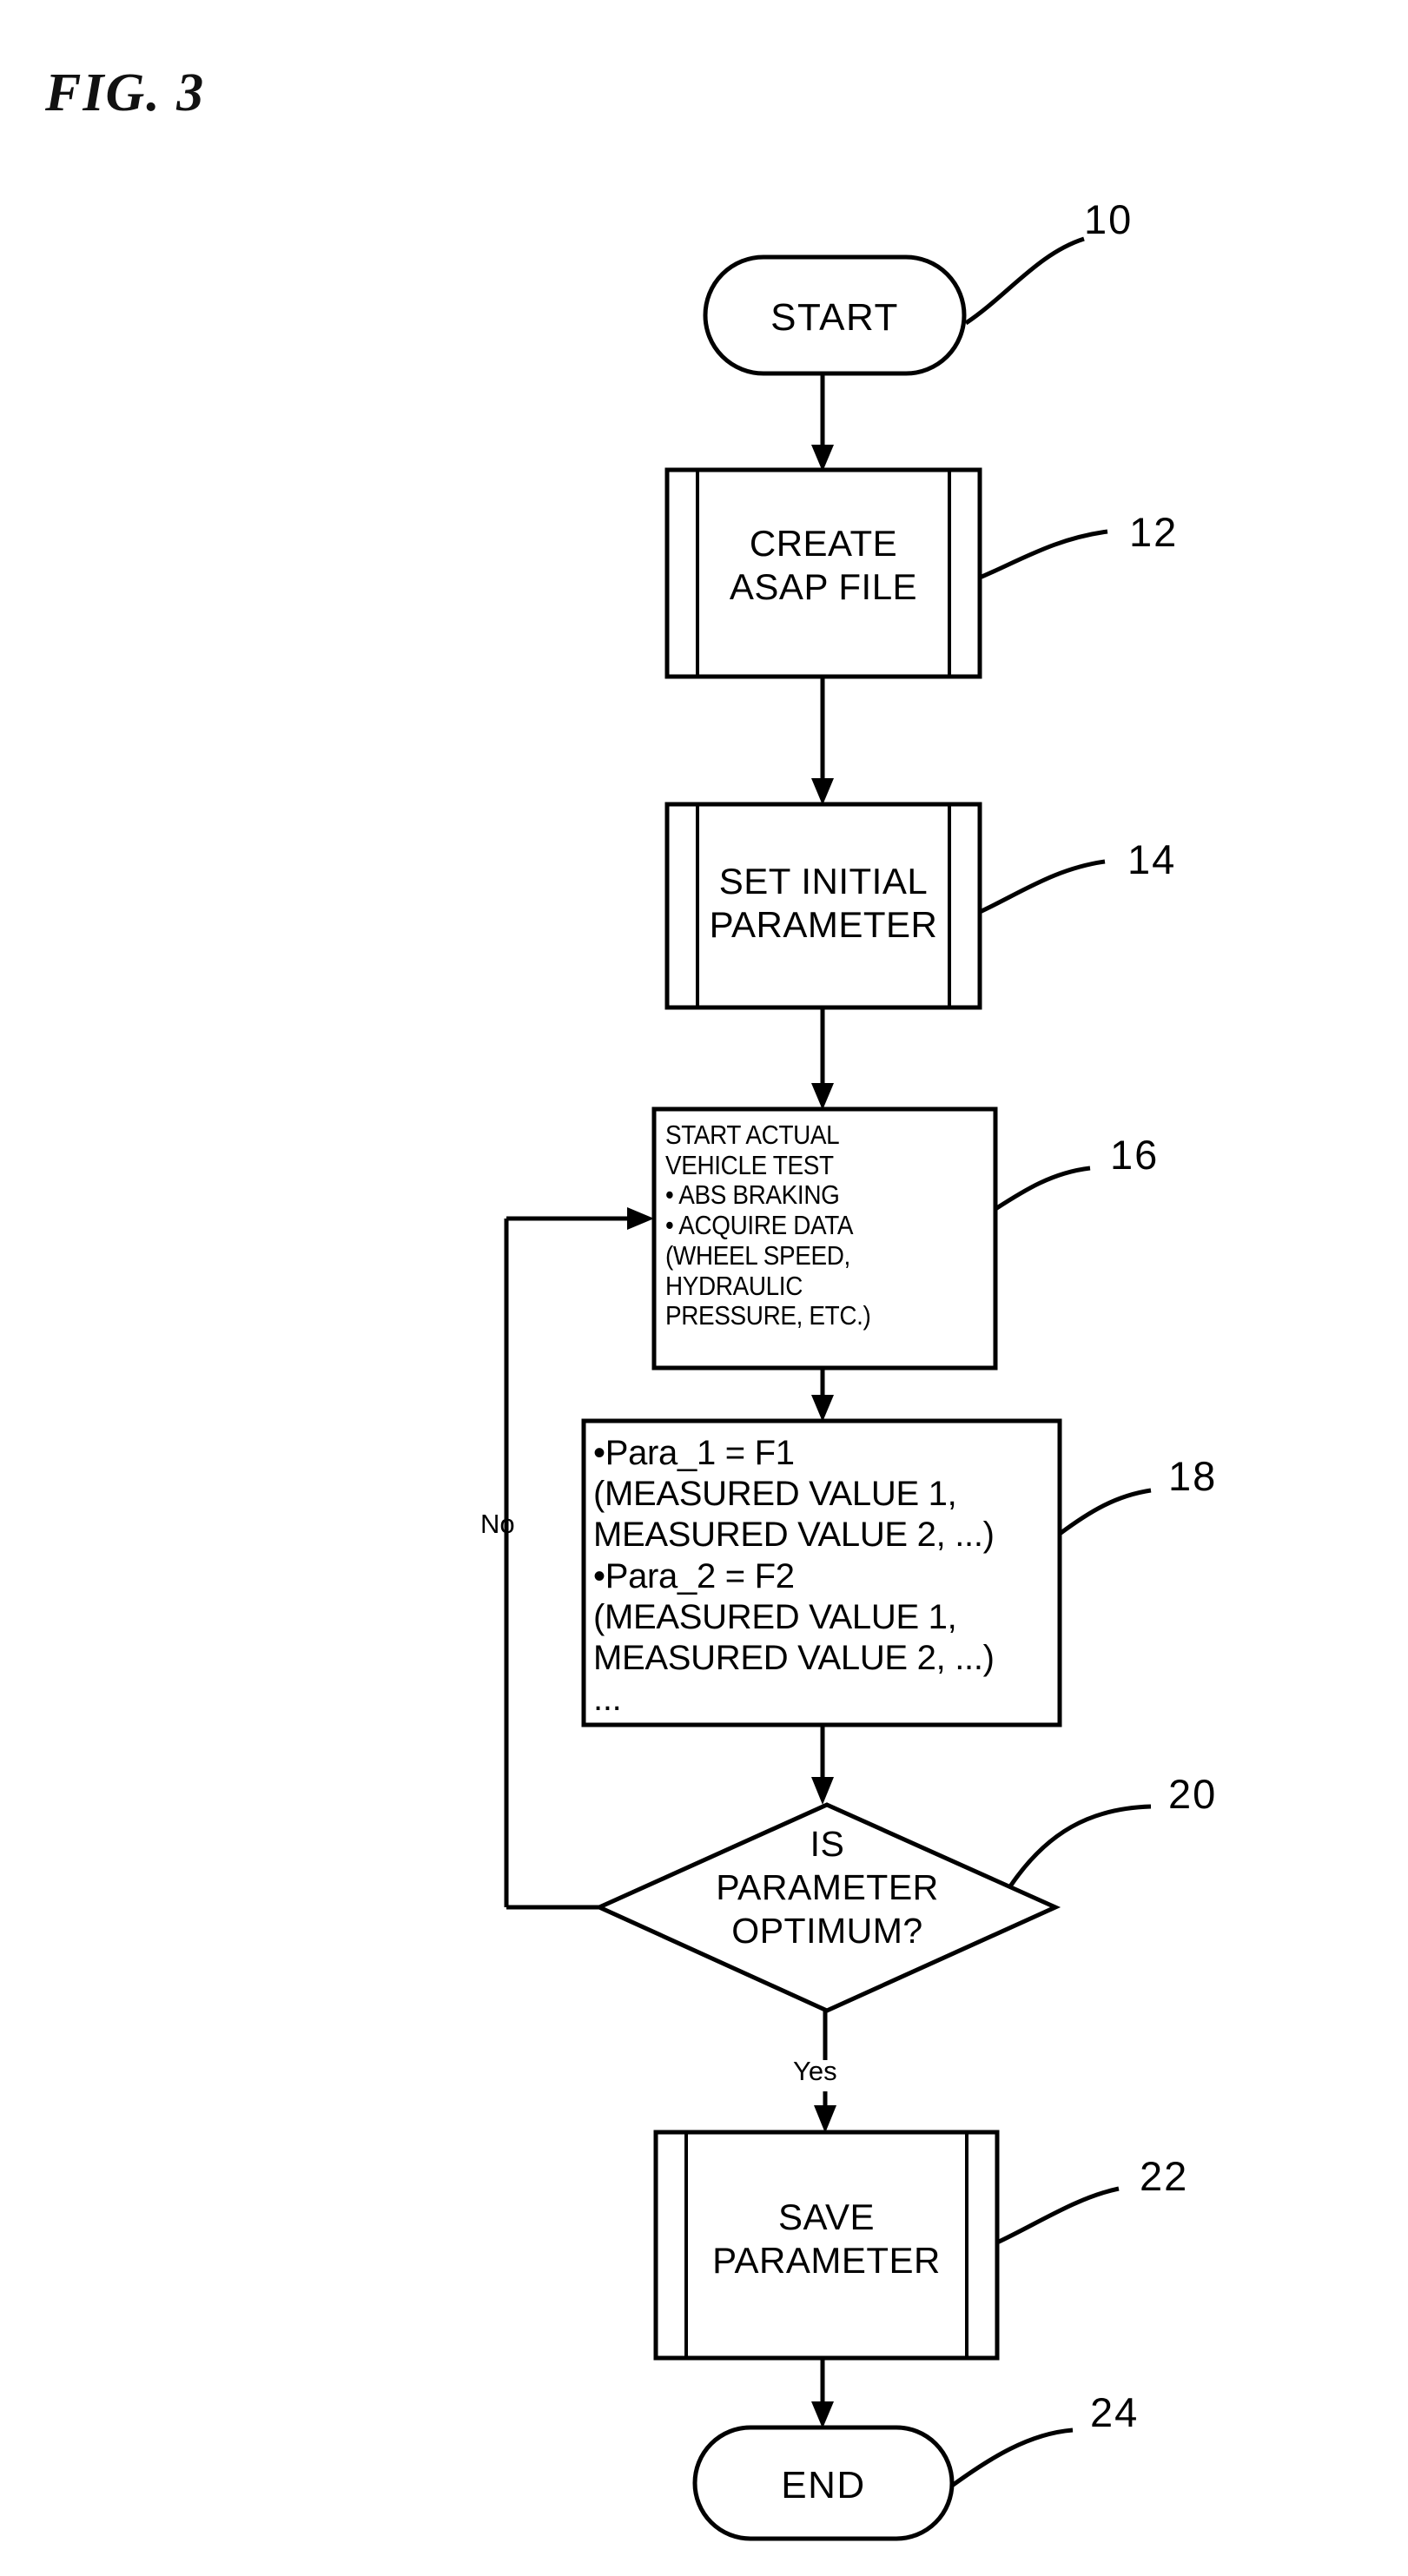  I want to click on node-shape-save-parameter, so click(826, 2246).